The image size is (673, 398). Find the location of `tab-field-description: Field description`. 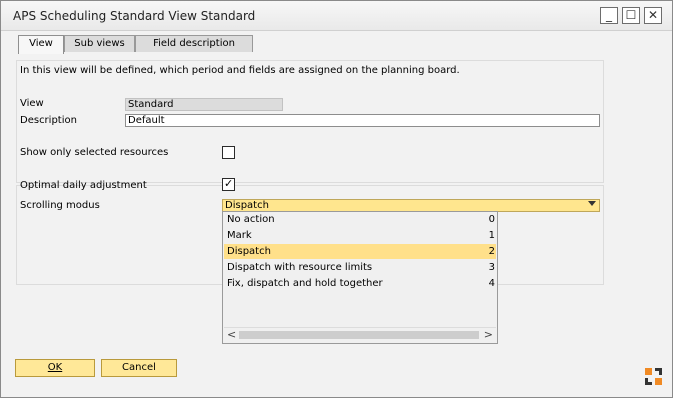

tab-field-description: Field description is located at coordinates (194, 43).